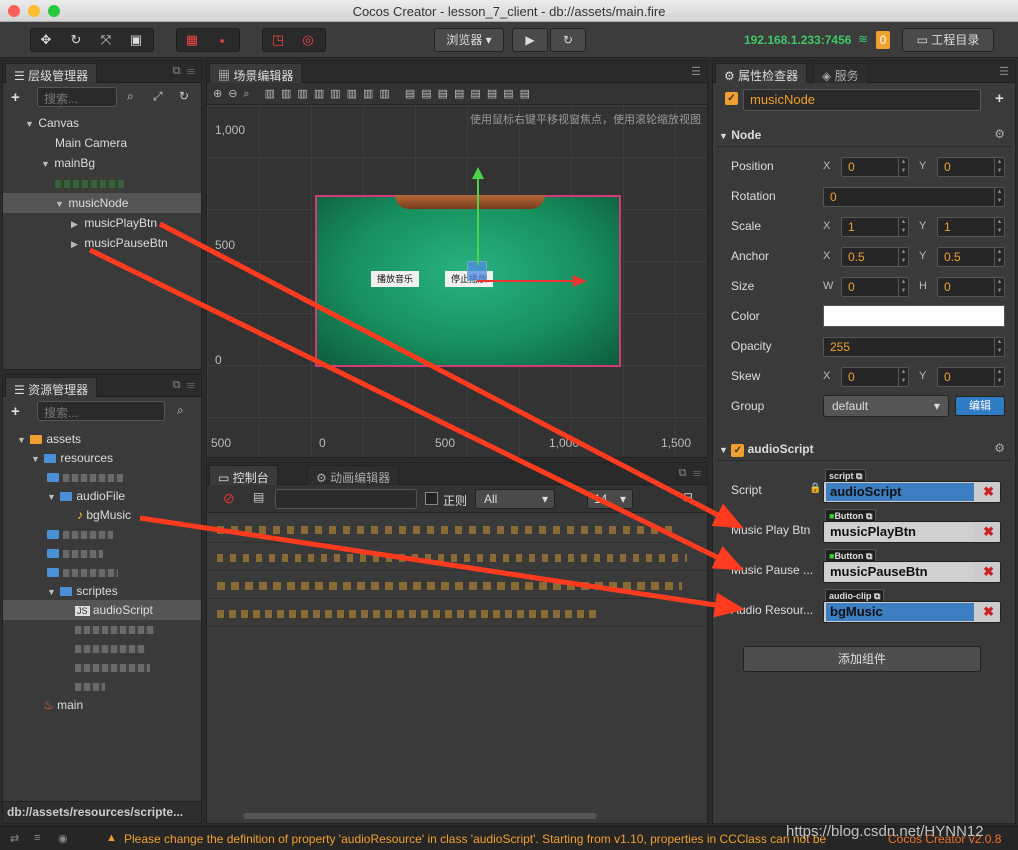 This screenshot has width=1018, height=850. Describe the element at coordinates (102, 458) in the screenshot. I see `asset-resources: ▼ resources` at that location.